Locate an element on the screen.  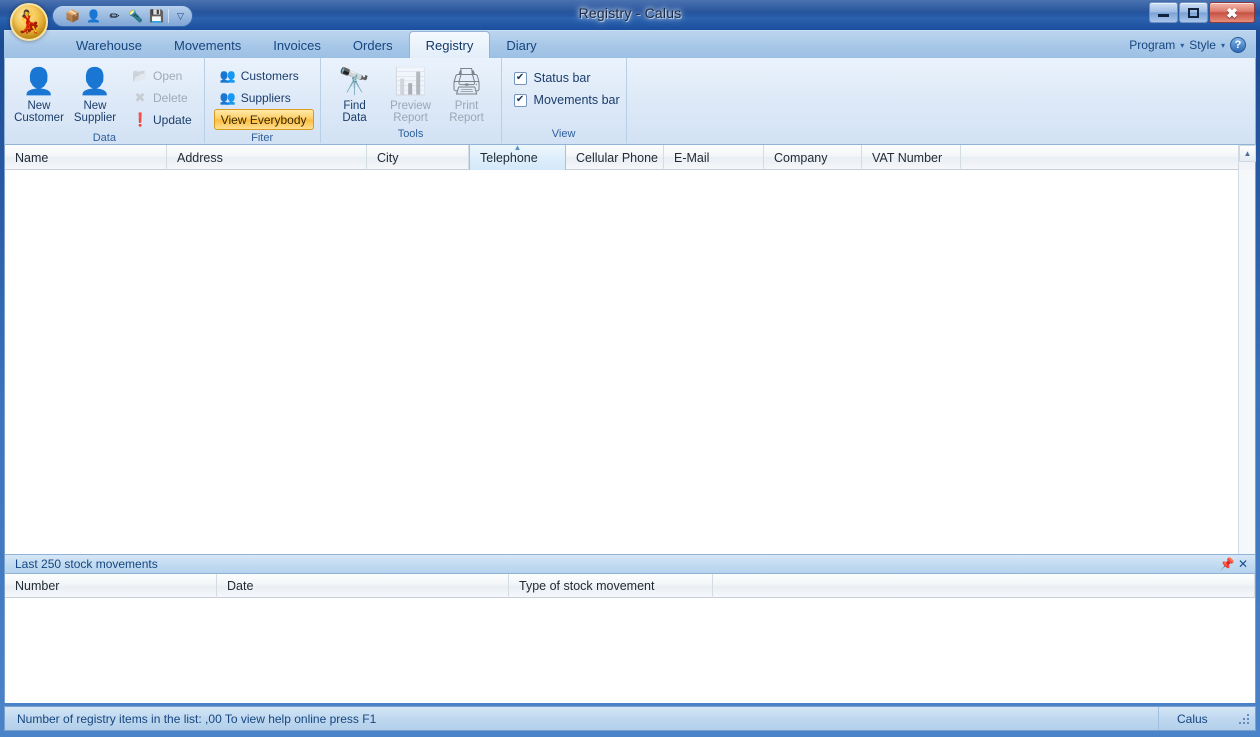
preview-report-button: 📊 Preview Report is located at coordinates (411, 93).